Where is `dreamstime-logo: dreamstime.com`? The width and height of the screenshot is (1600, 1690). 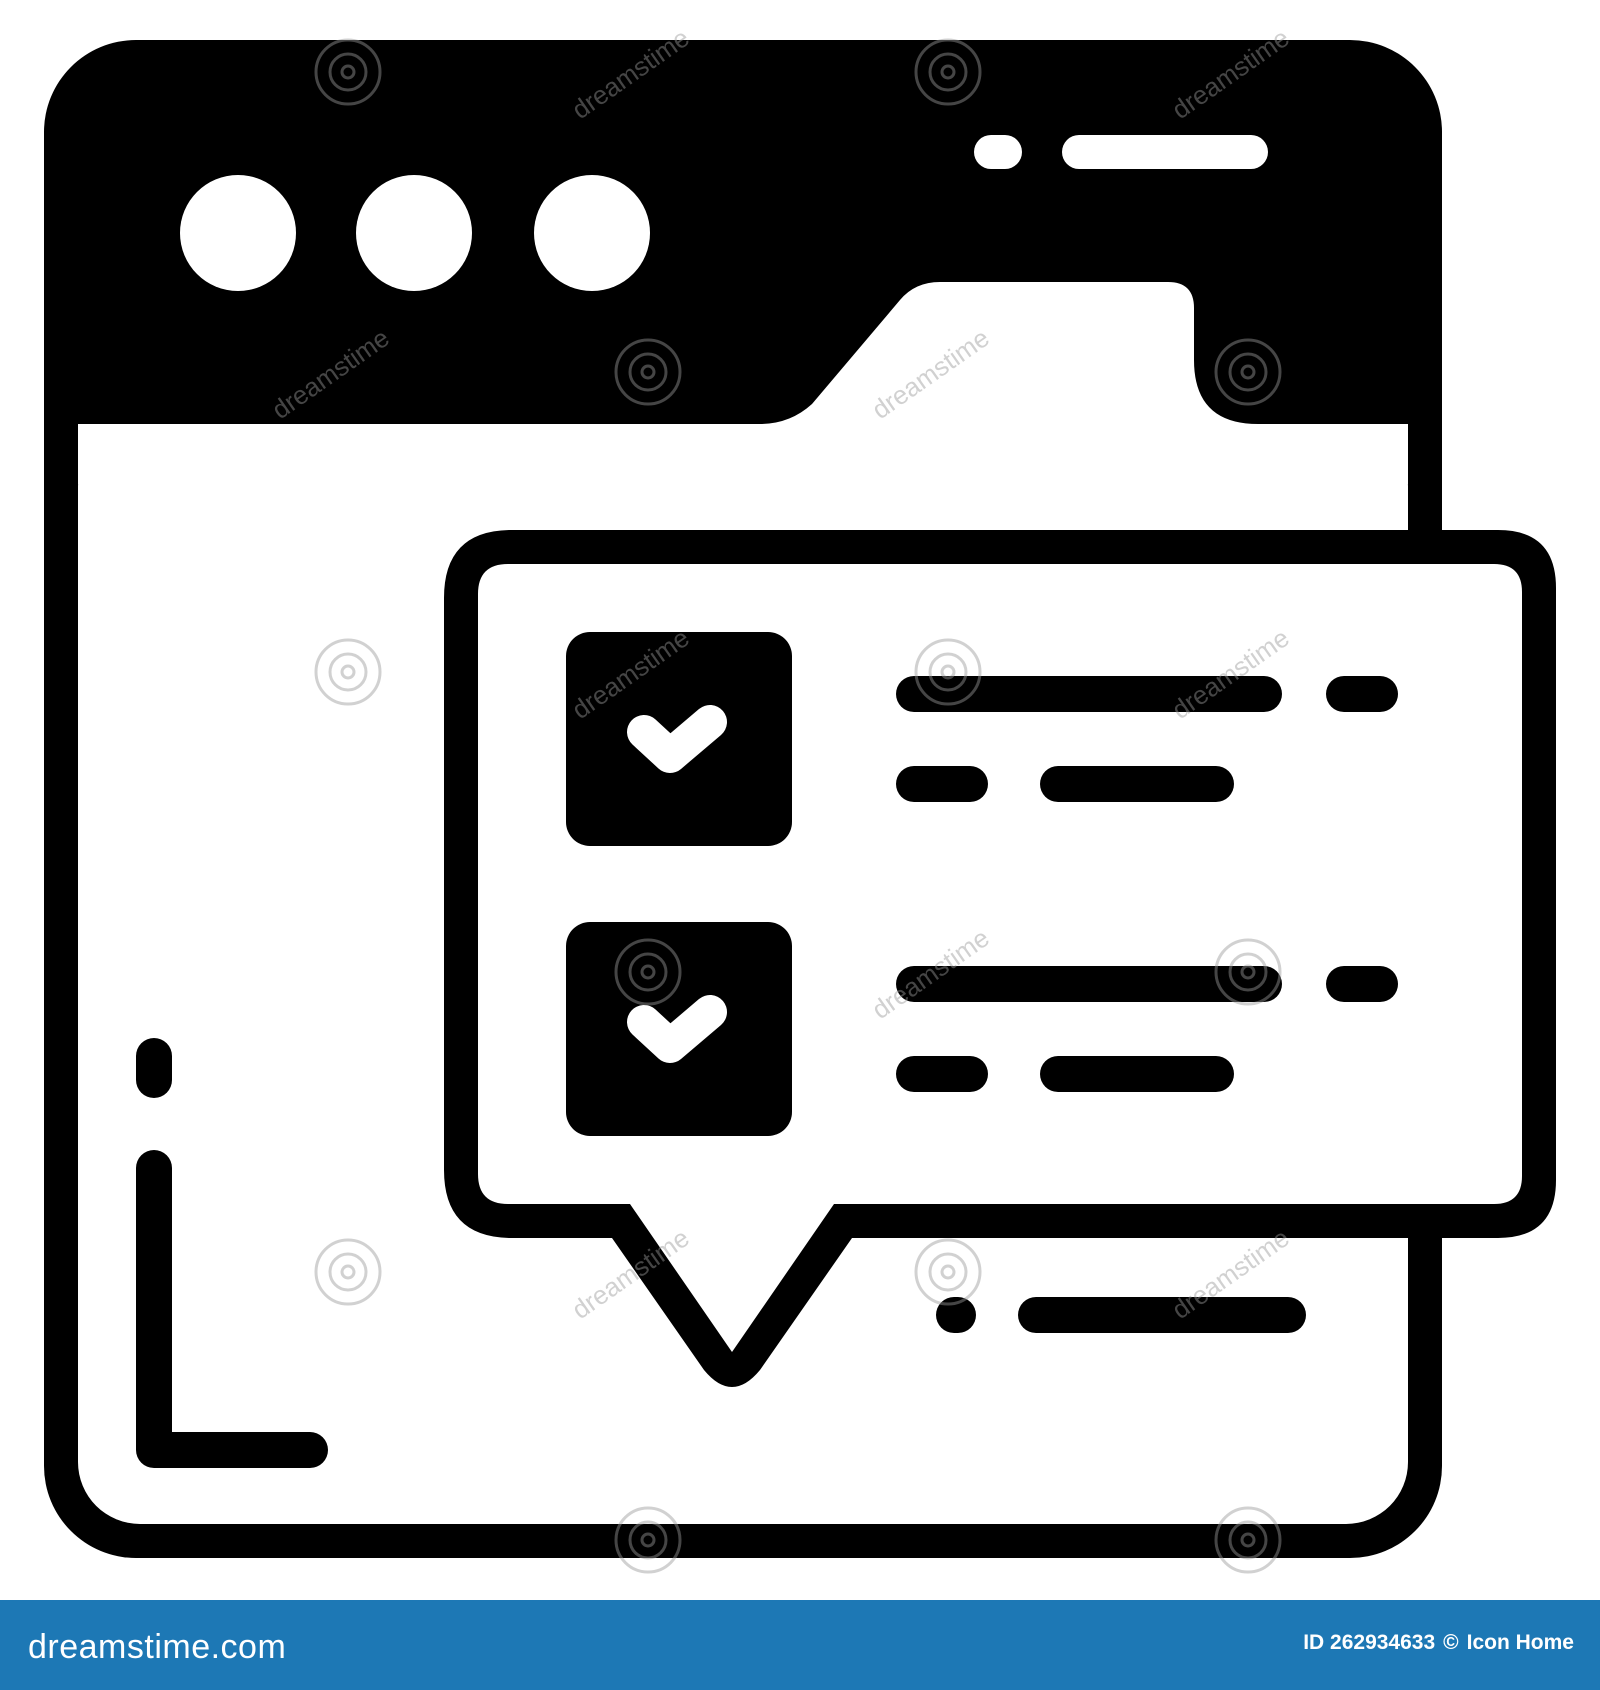
dreamstime-logo: dreamstime.com is located at coordinates (157, 1647).